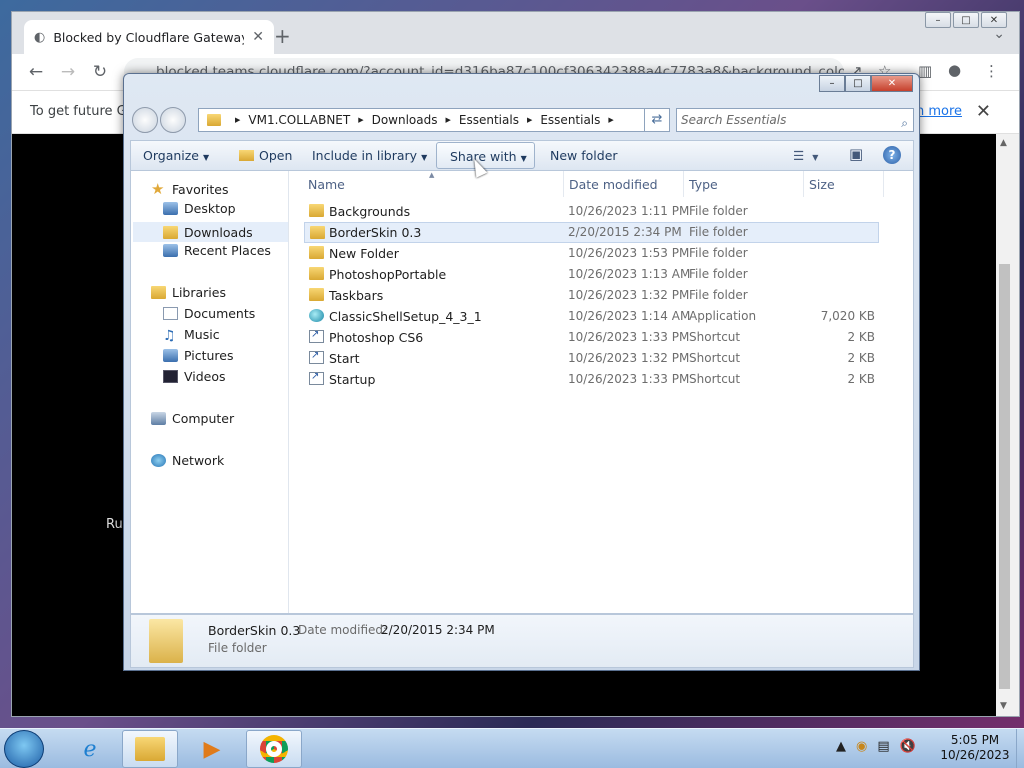 This screenshot has height=768, width=1024. Describe the element at coordinates (883, 746) in the screenshot. I see `network-icon: ▤` at that location.